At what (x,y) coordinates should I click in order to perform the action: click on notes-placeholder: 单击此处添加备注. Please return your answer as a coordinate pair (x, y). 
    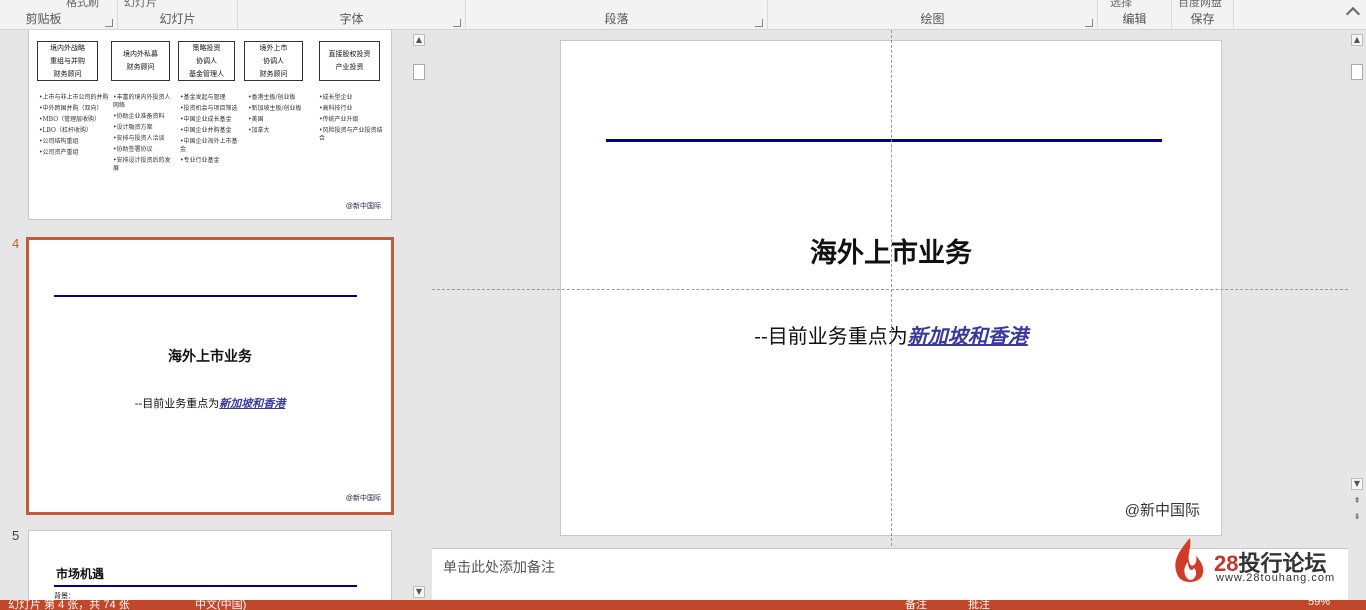
    Looking at the image, I should click on (499, 567).